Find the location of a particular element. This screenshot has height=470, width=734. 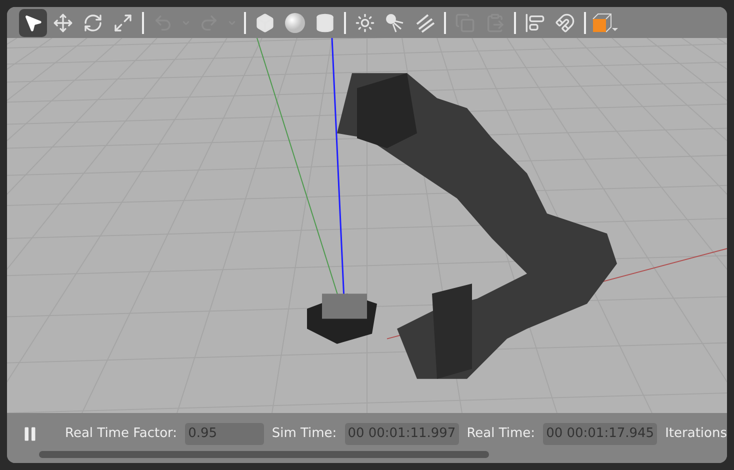

cube-icon is located at coordinates (265, 22).